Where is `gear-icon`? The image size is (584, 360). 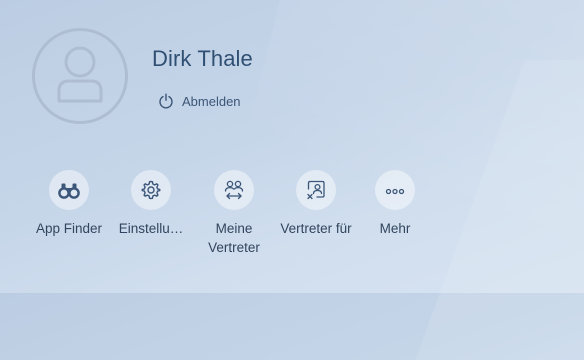 gear-icon is located at coordinates (151, 190).